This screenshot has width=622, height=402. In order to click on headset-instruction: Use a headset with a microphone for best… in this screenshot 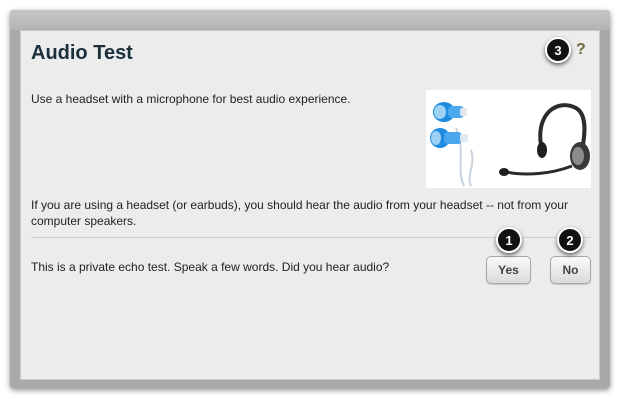, I will do `click(191, 99)`.